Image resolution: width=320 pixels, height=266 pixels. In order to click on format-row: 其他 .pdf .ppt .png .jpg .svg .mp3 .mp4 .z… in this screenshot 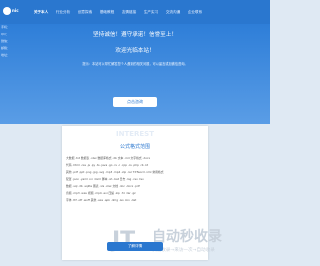, I will do `click(115, 172)`.